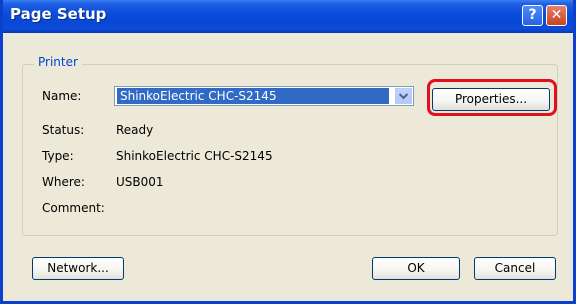 This screenshot has width=576, height=304. Describe the element at coordinates (253, 96) in the screenshot. I see `printer-name-value: ShinkoElectric CHC-S2145` at that location.